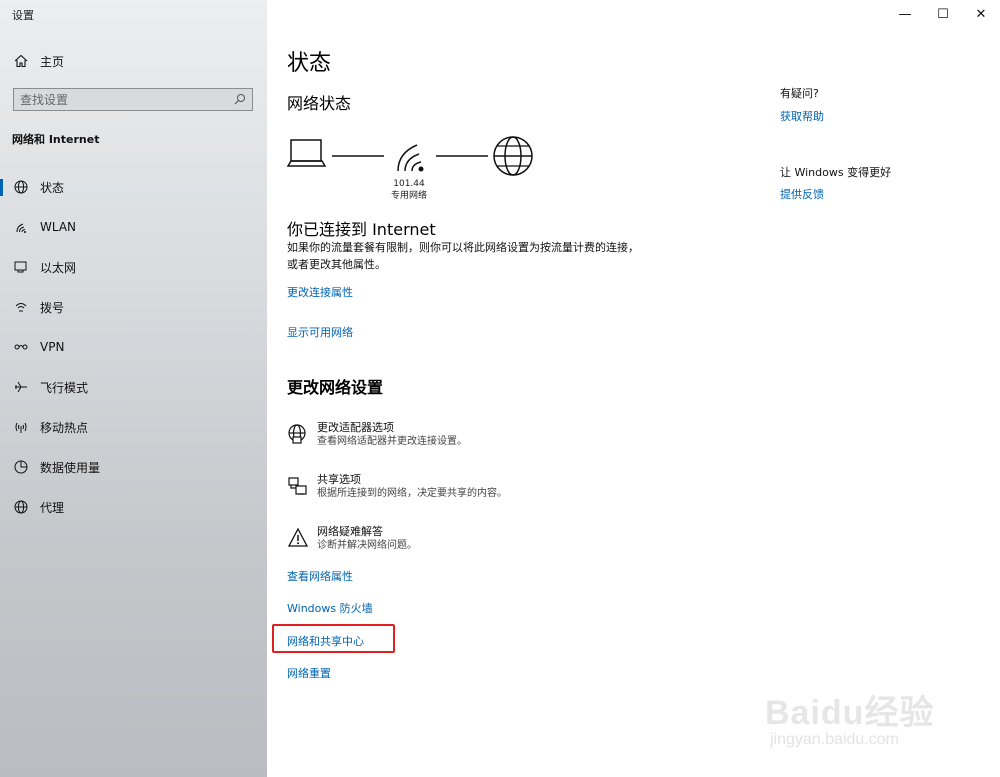 The height and width of the screenshot is (777, 1000). What do you see at coordinates (309, 63) in the screenshot?
I see `page-title: 状态` at bounding box center [309, 63].